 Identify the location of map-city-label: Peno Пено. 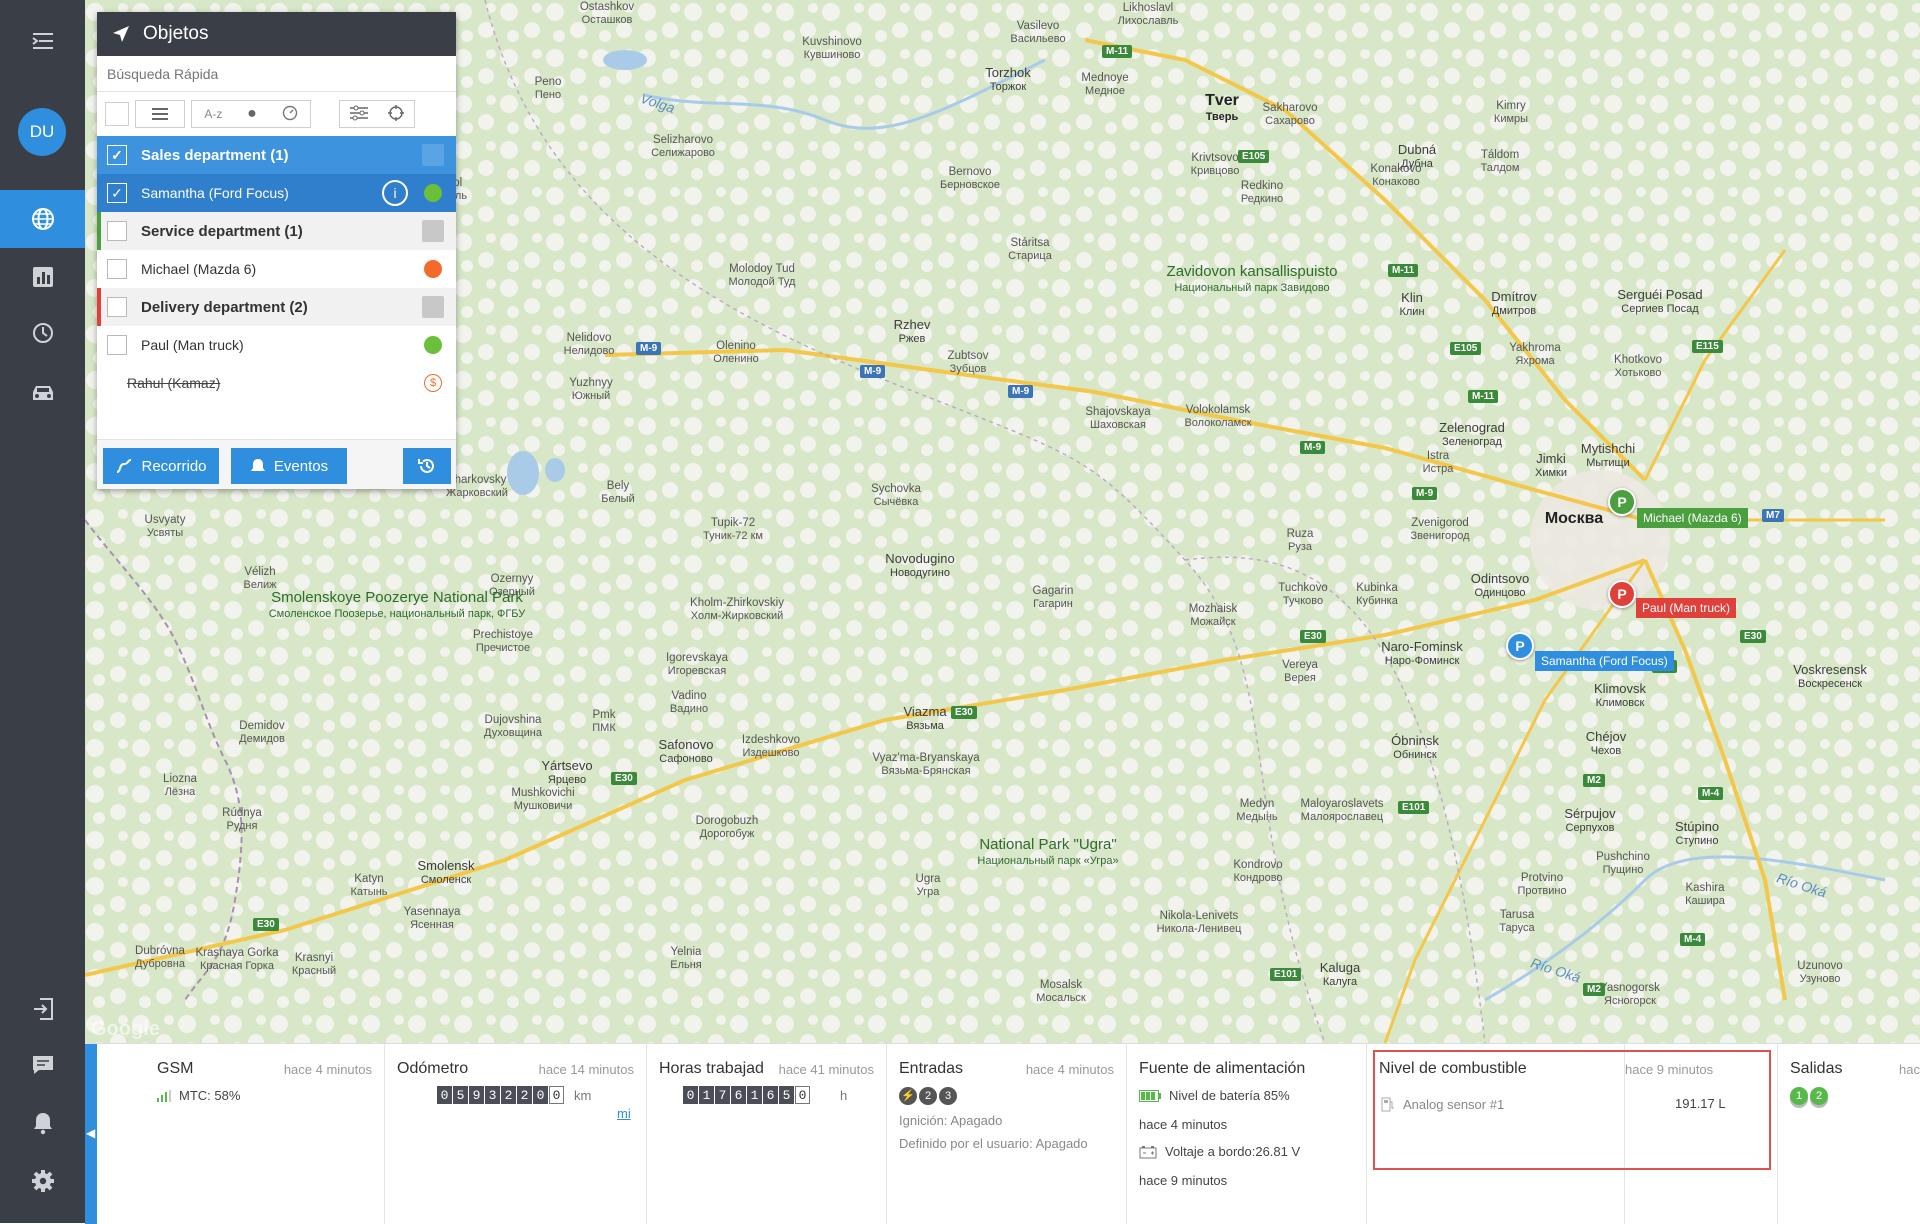
(548, 88).